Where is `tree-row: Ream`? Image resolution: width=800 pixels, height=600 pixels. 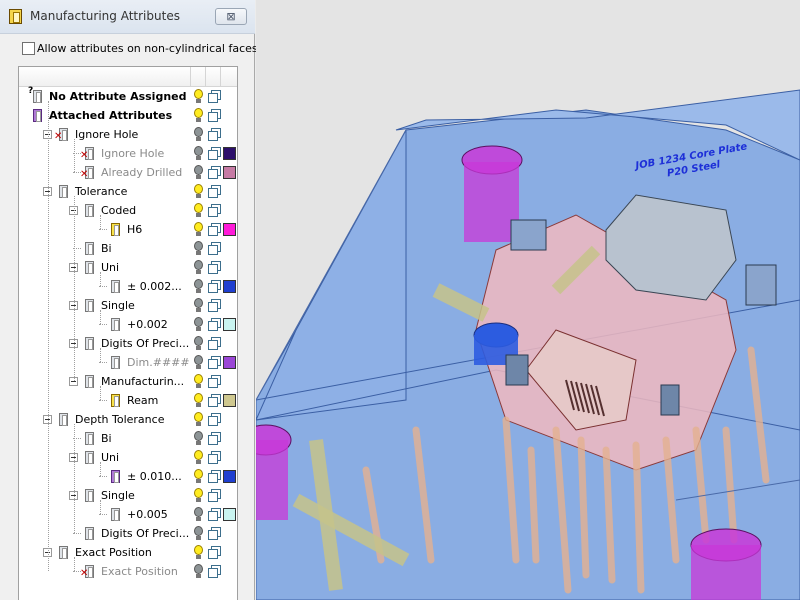
tree-row: Ream is located at coordinates (128, 400).